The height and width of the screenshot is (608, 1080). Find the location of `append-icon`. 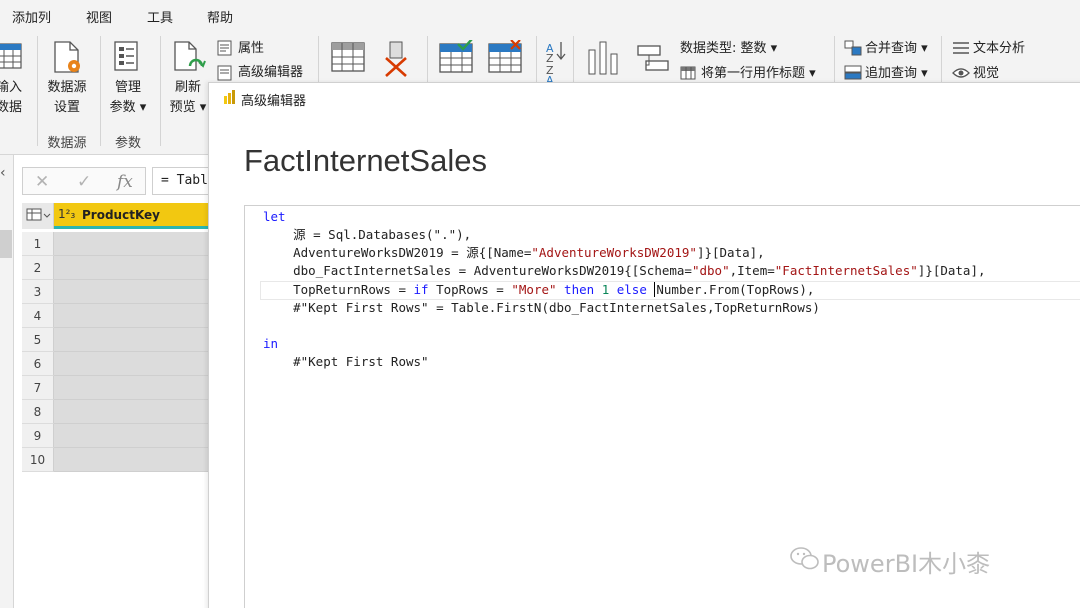

append-icon is located at coordinates (853, 72).